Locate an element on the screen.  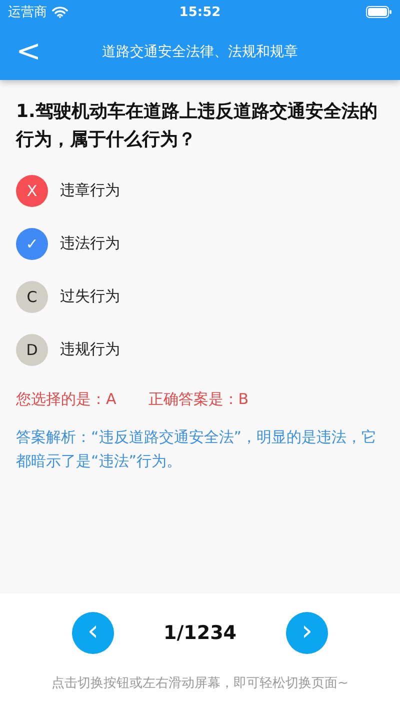
battery-icon is located at coordinates (379, 12).